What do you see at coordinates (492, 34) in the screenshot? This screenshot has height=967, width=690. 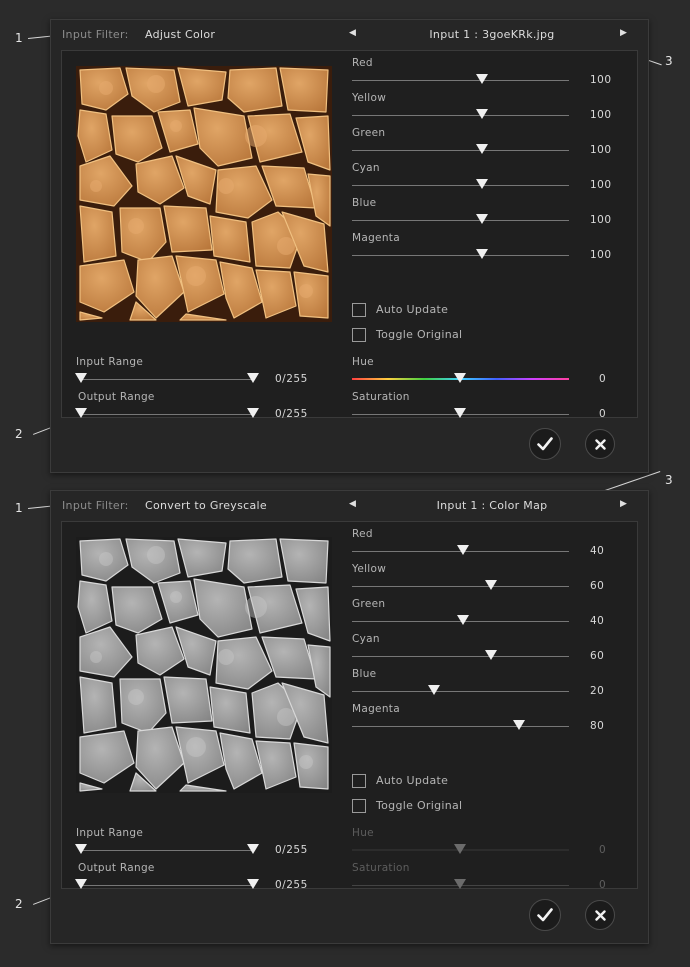 I see `input-selector-label: Input 1 : 3goeKRk.jpg` at bounding box center [492, 34].